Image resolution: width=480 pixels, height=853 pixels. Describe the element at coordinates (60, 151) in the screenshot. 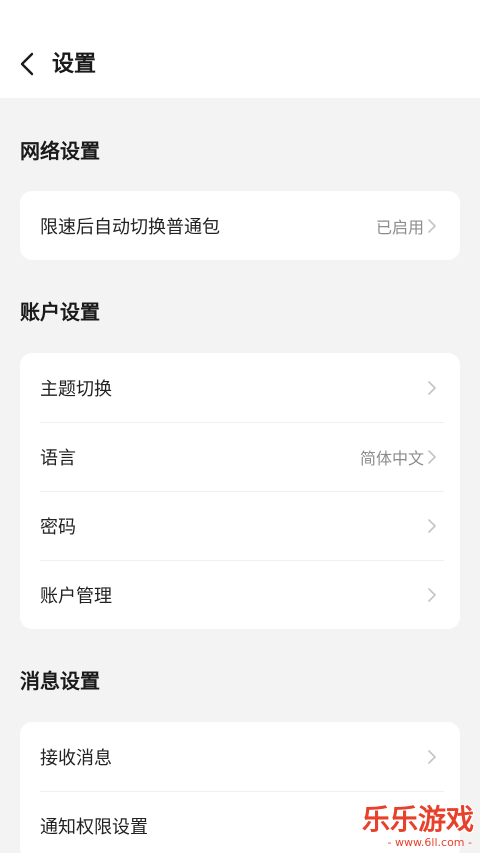

I see `section-title-network: 网络设置` at that location.